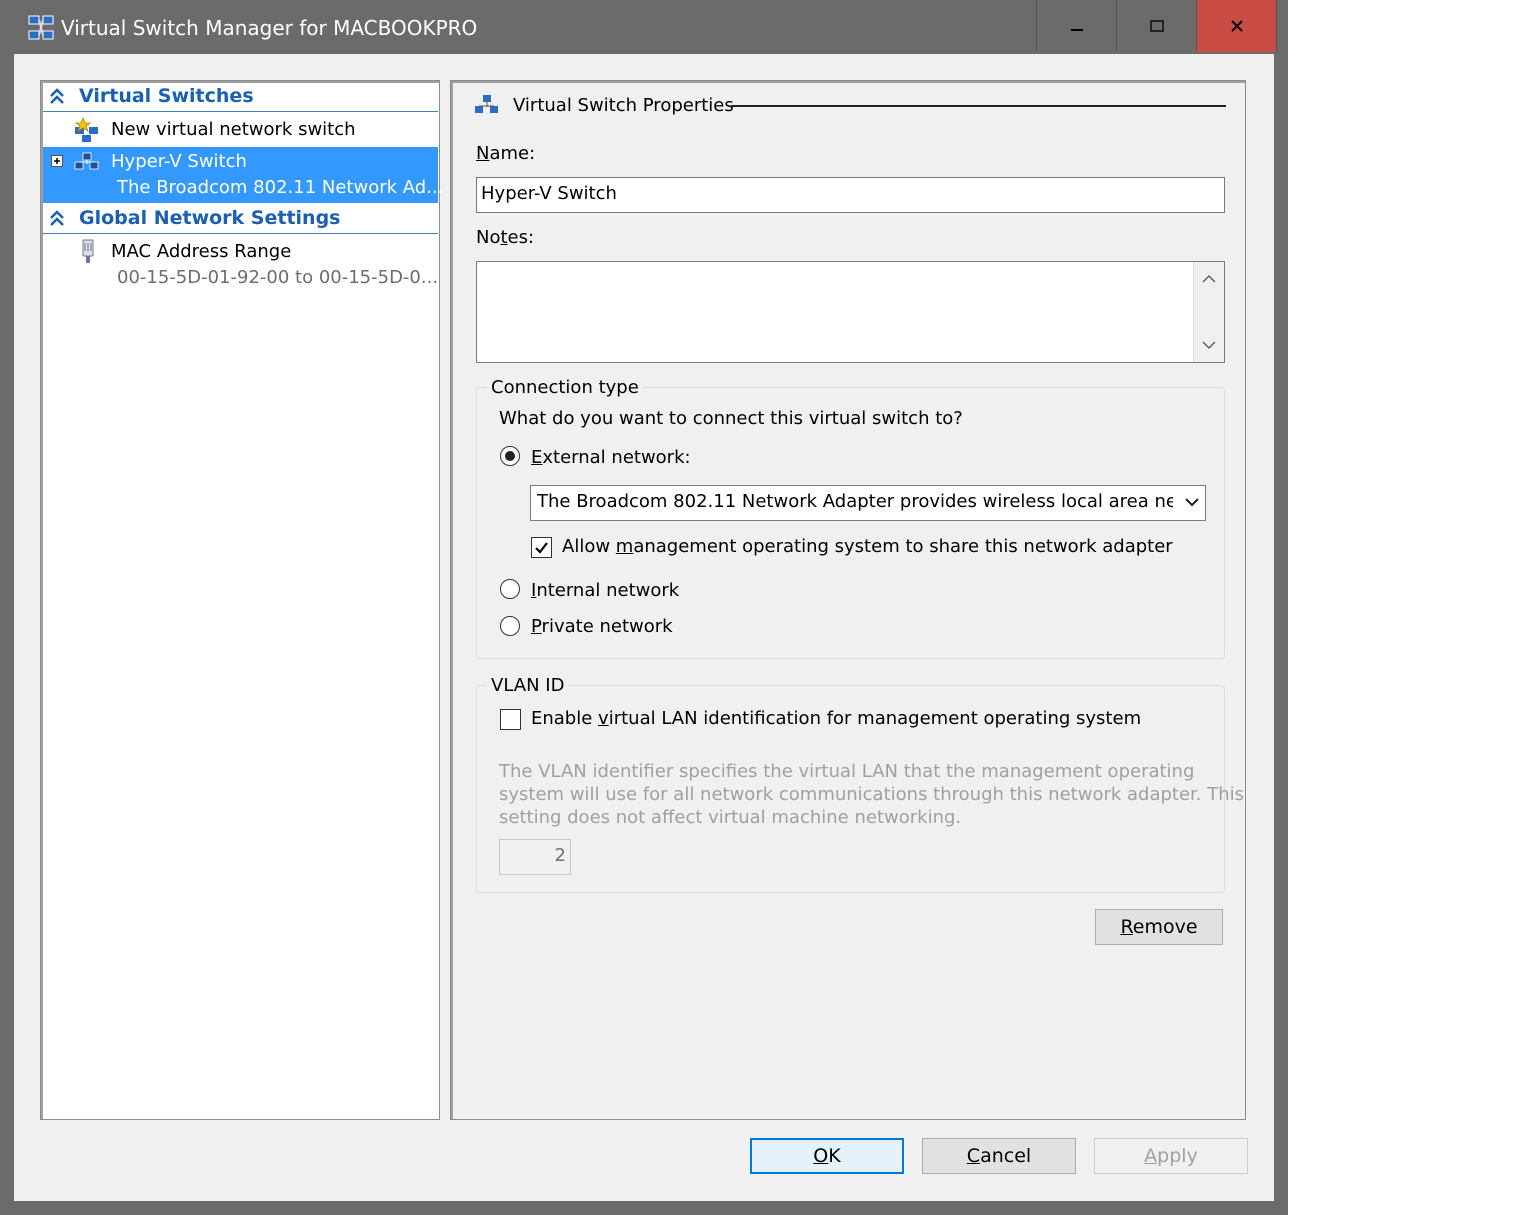 The image size is (1536, 1215). What do you see at coordinates (1208, 312) in the screenshot?
I see `notes-scrollbar` at bounding box center [1208, 312].